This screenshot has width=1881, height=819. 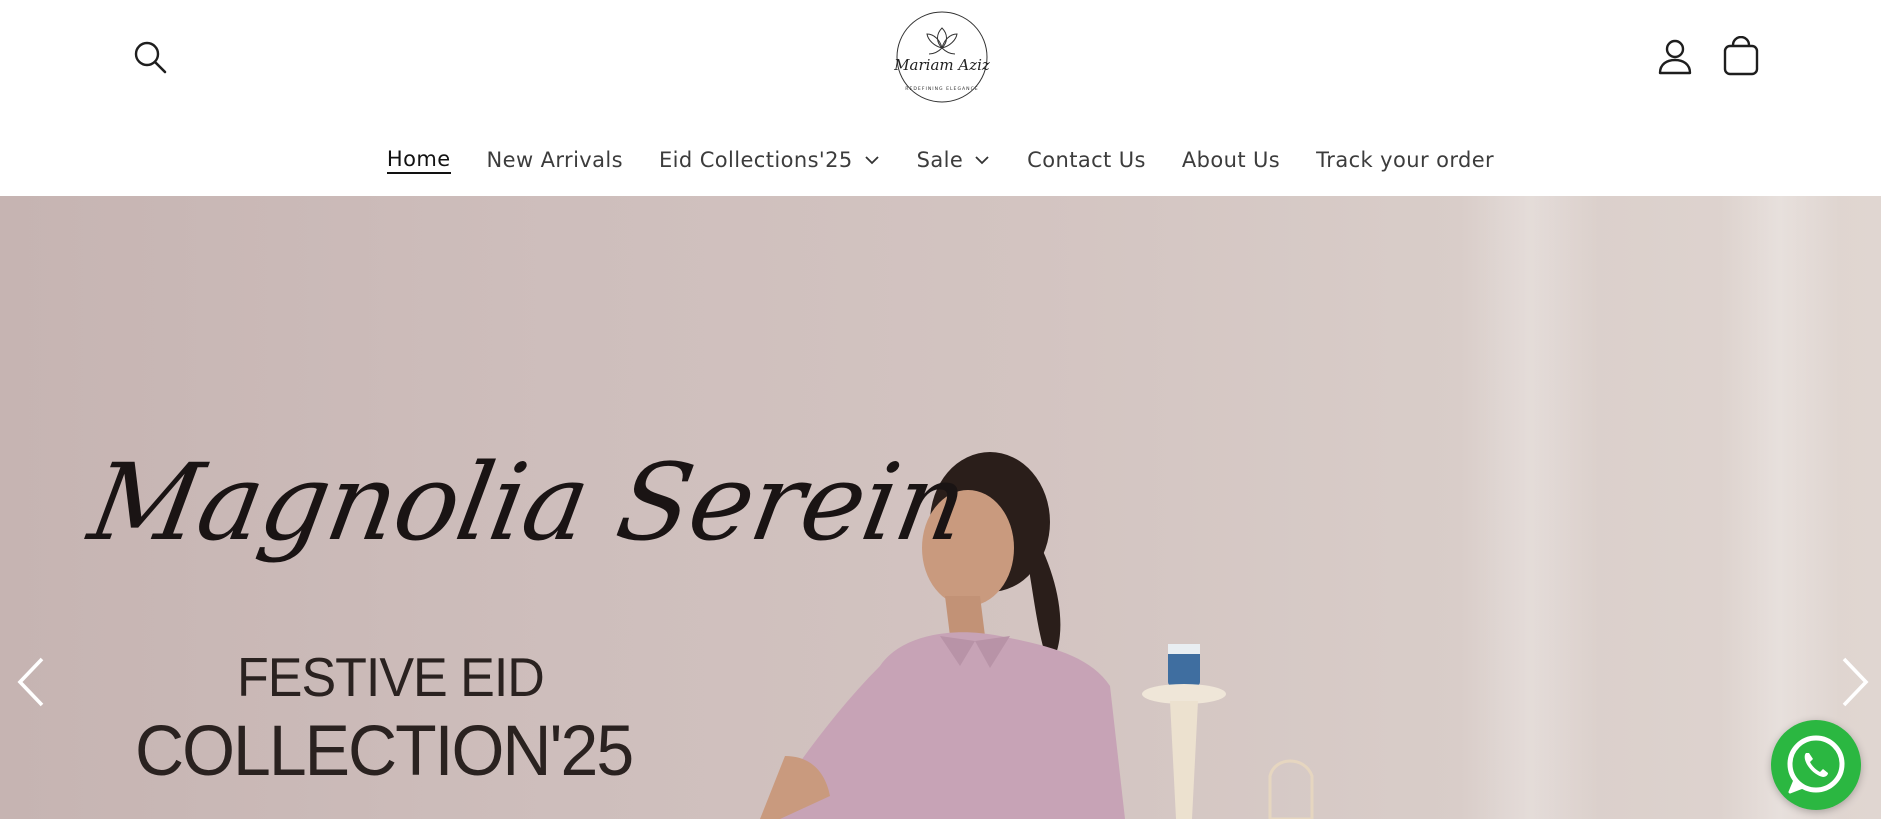 I want to click on brand-logo: Mariam Aziz REDEFINING ELEGANCE, so click(x=942, y=57).